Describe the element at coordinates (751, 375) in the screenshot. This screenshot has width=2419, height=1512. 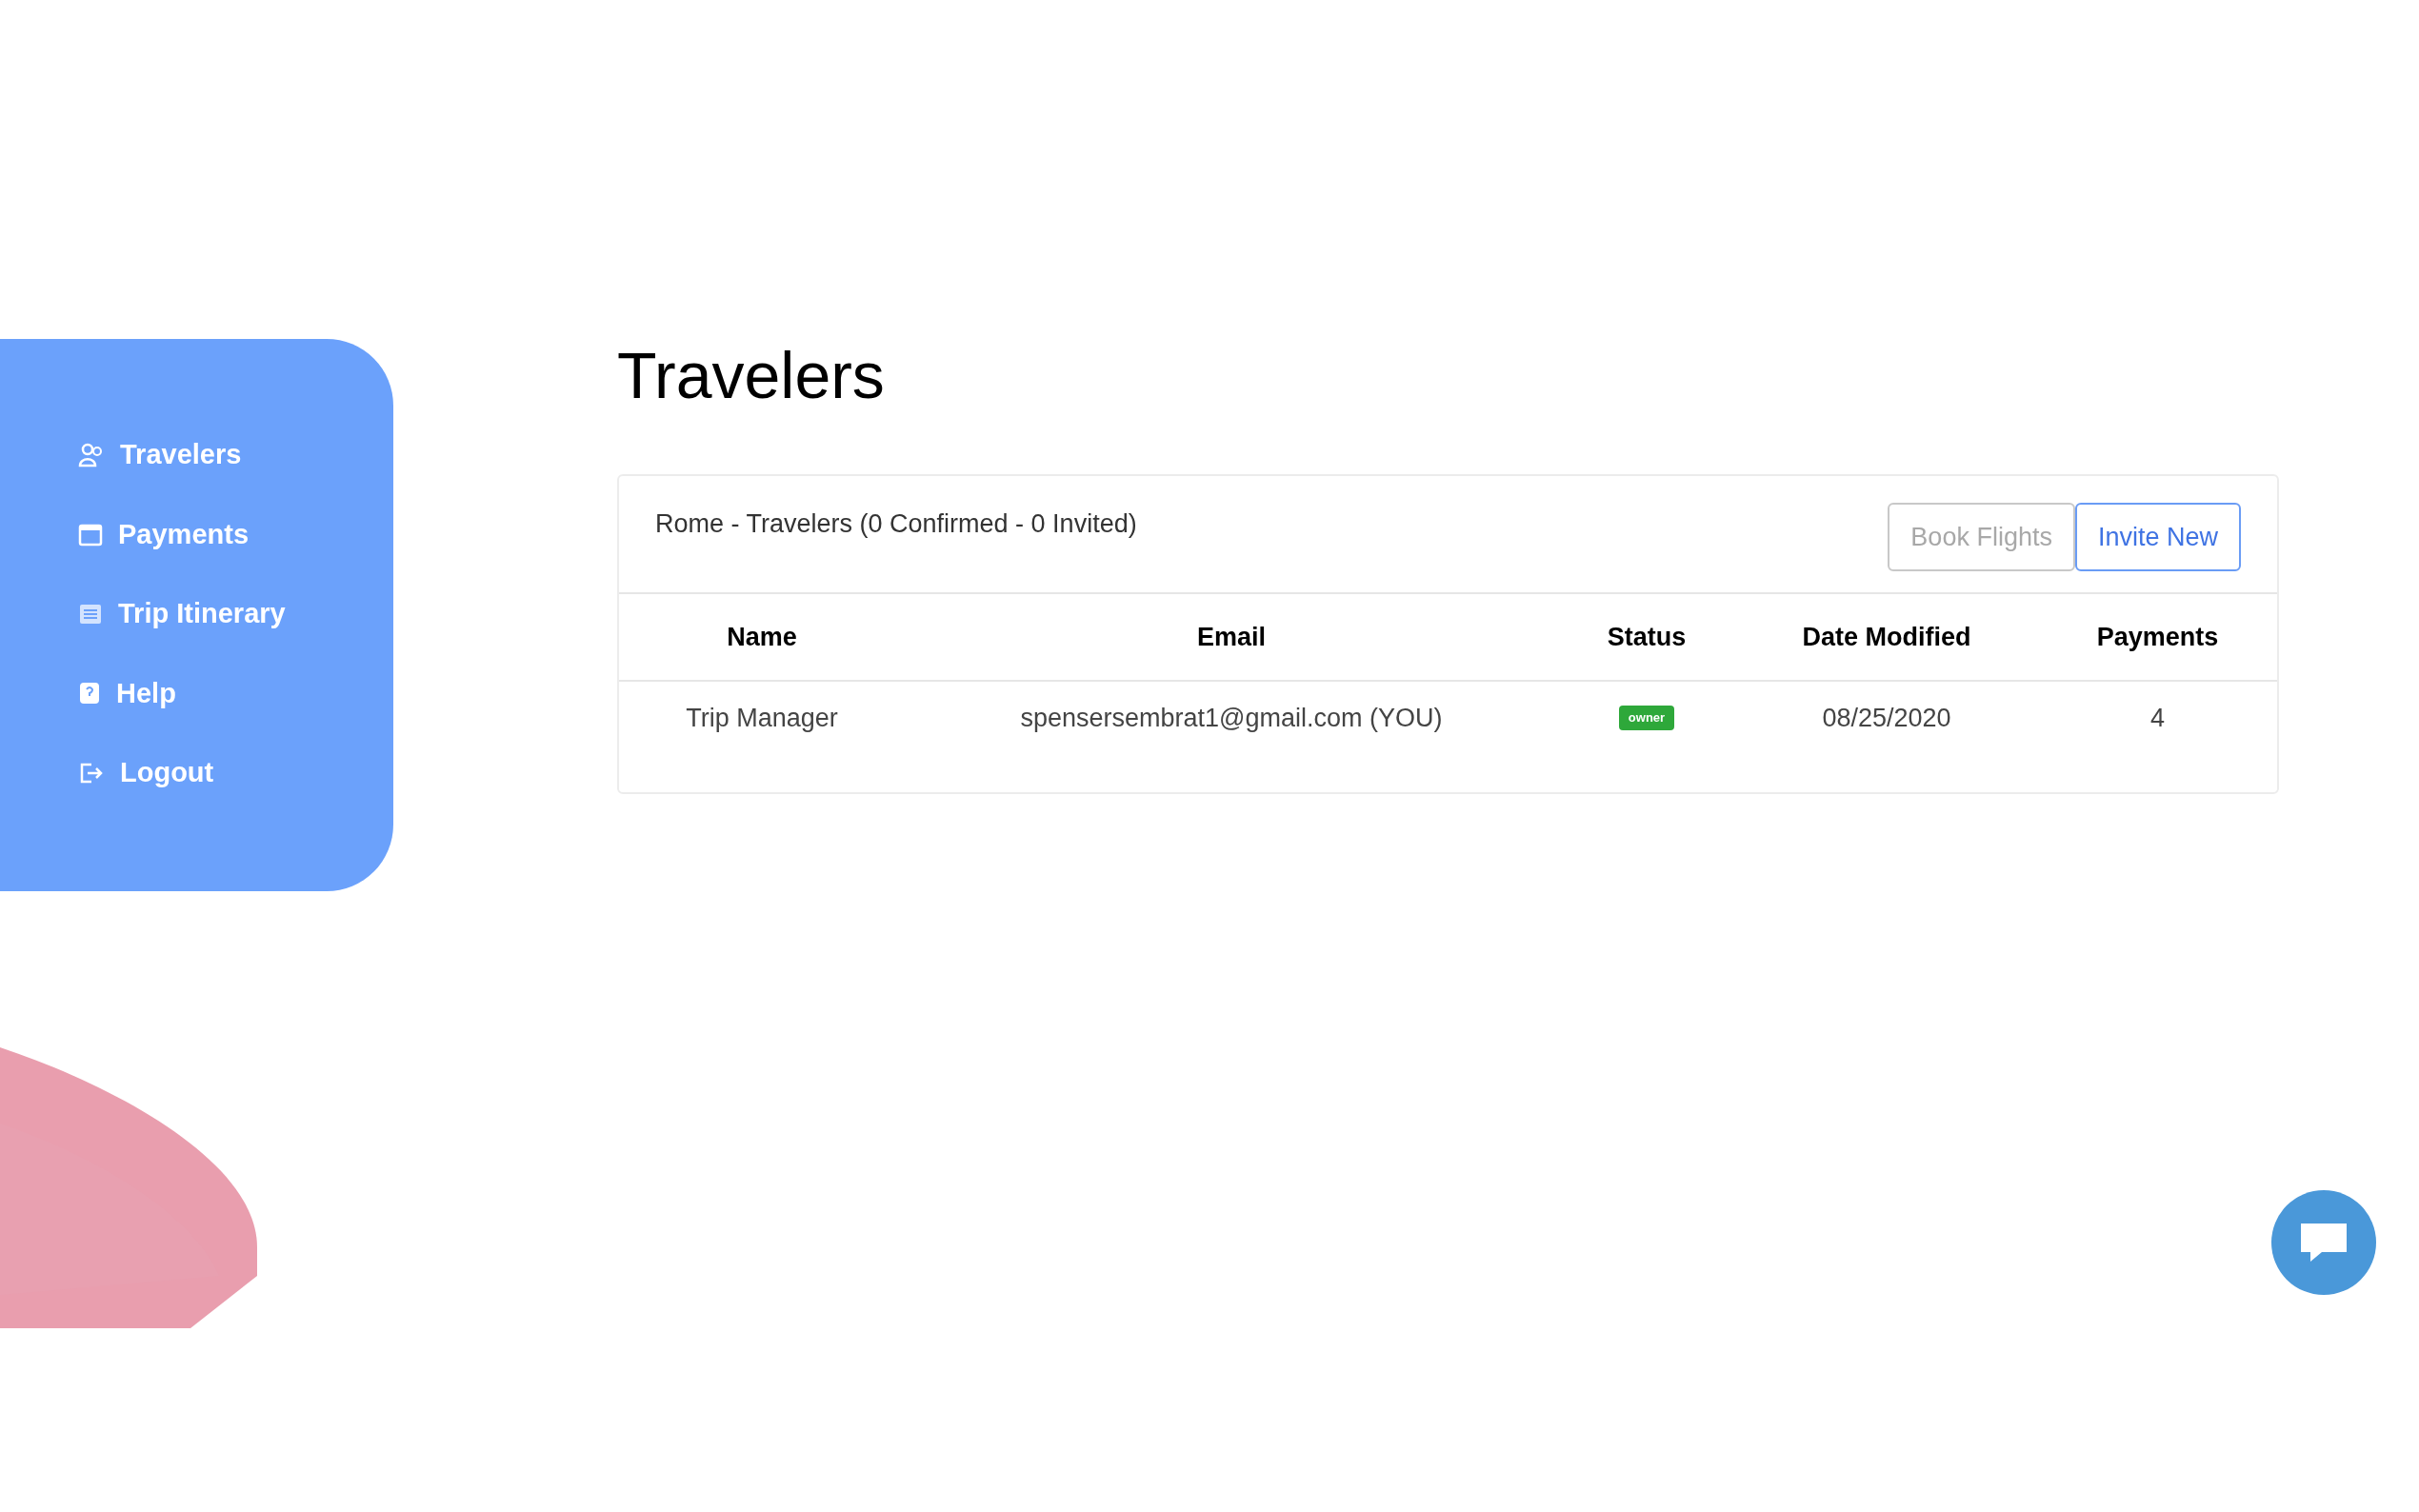
I see `page-title: Travelers` at that location.